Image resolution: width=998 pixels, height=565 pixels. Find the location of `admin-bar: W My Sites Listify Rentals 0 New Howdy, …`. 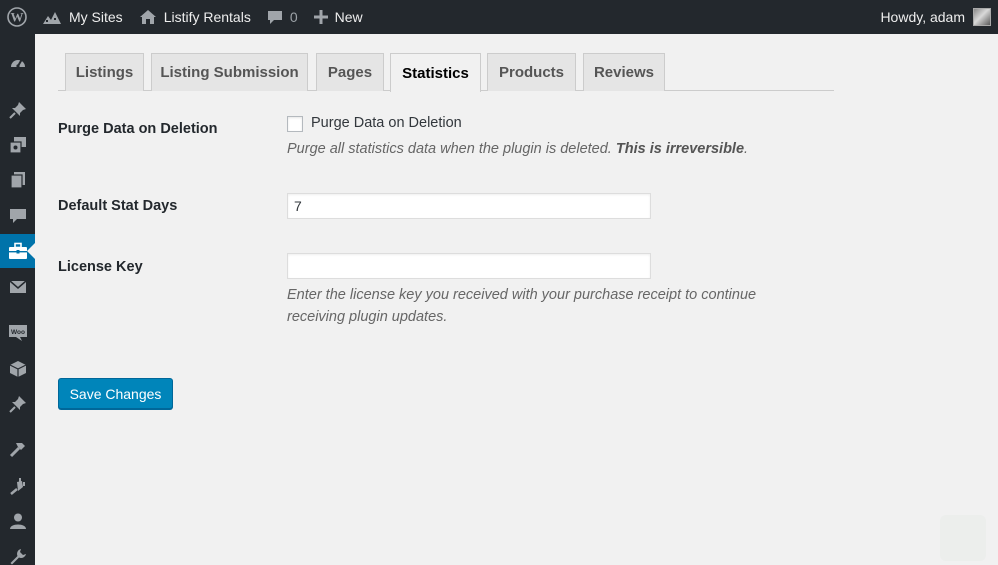

admin-bar: W My Sites Listify Rentals 0 New Howdy, … is located at coordinates (499, 17).